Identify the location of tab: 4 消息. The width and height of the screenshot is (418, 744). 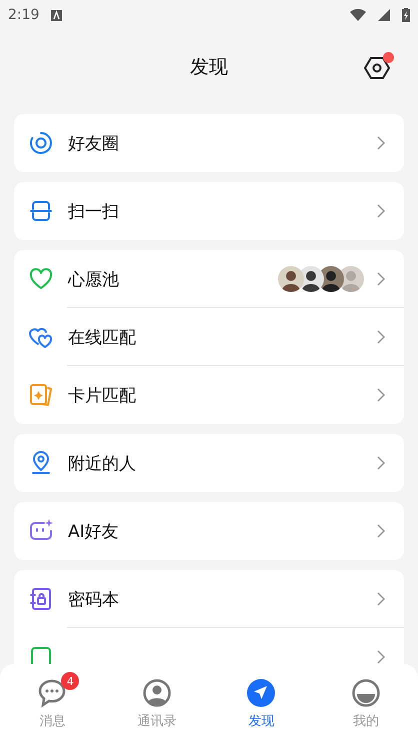
(52, 706).